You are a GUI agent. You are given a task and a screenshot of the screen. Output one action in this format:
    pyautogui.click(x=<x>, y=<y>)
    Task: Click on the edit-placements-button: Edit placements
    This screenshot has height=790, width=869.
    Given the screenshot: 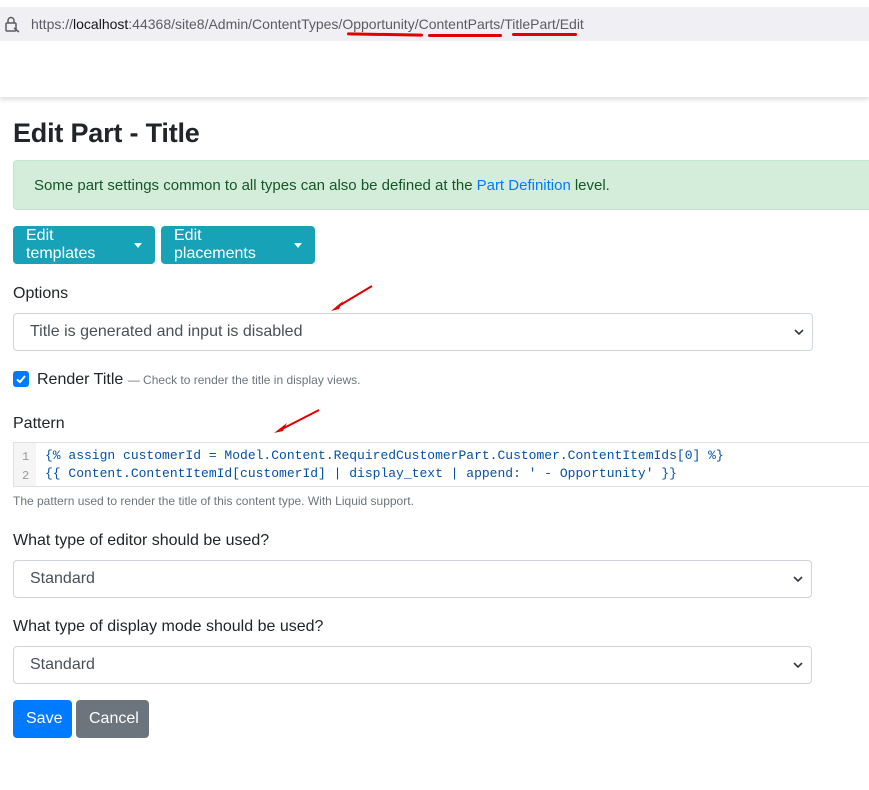 What is the action you would take?
    pyautogui.click(x=238, y=245)
    